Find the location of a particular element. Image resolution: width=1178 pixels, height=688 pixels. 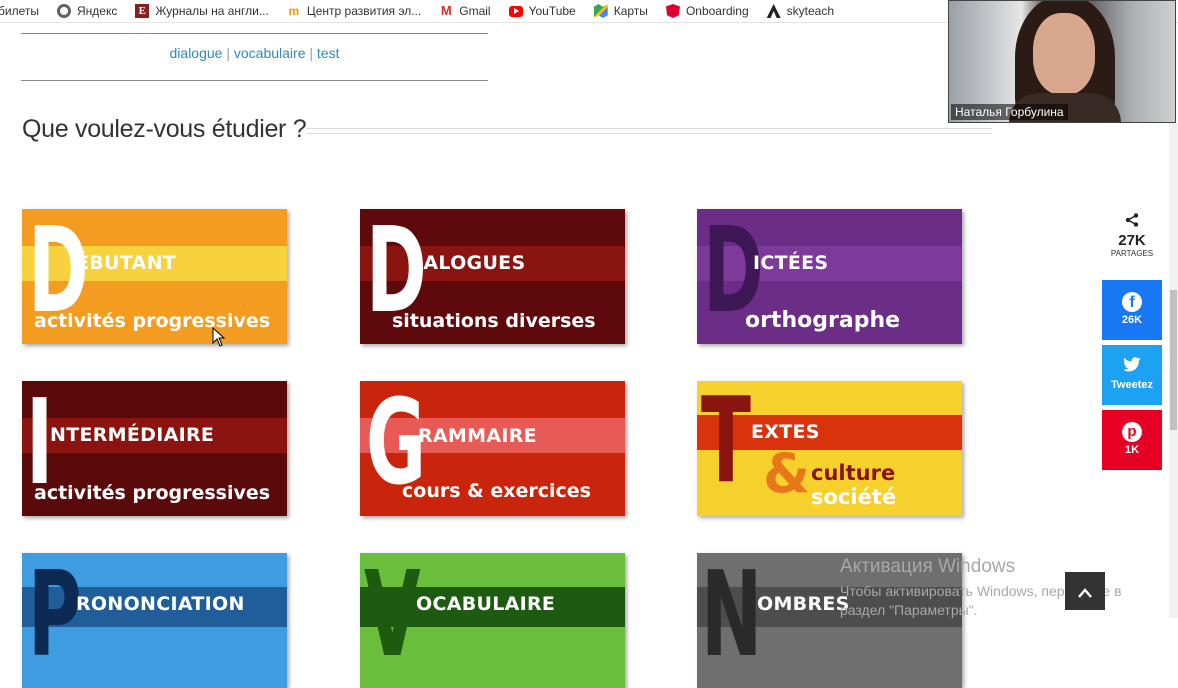

m-icon: m is located at coordinates (294, 11).